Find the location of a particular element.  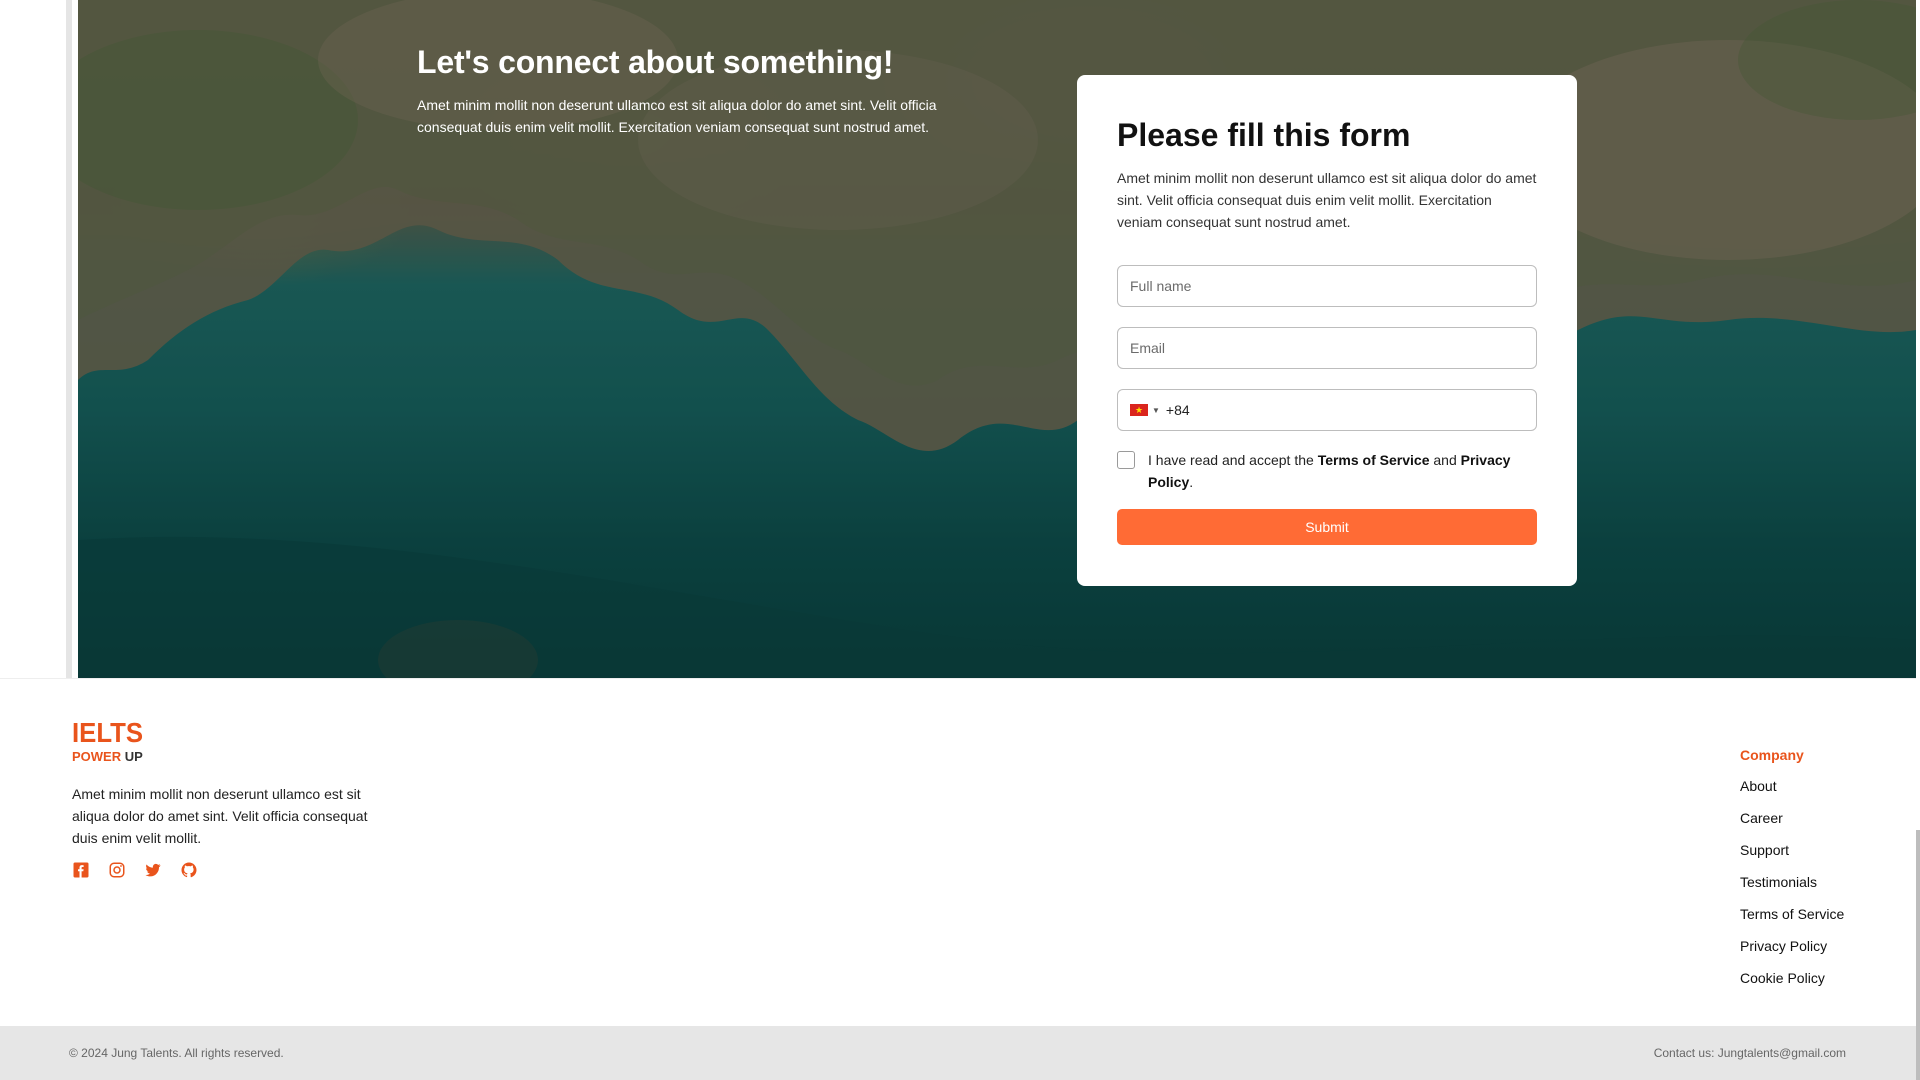

full-name-field is located at coordinates (1327, 286).